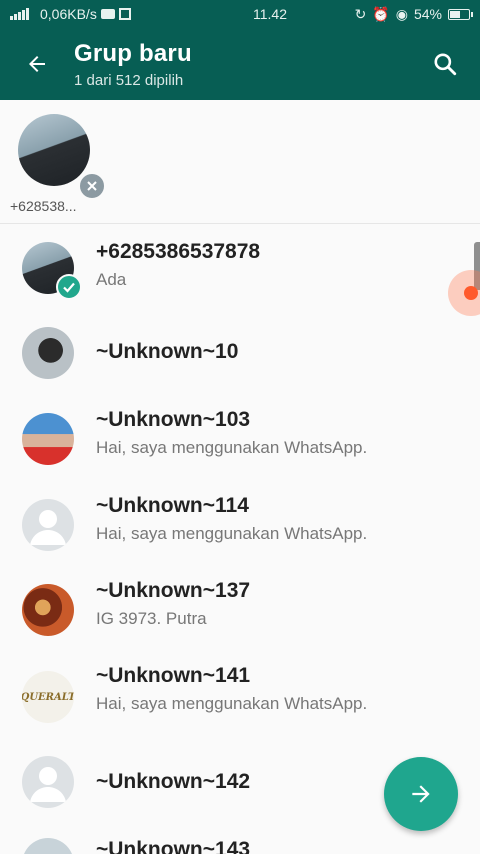  I want to click on status-right: ↻ ⏰ ◉ 54%, so click(401, 14).